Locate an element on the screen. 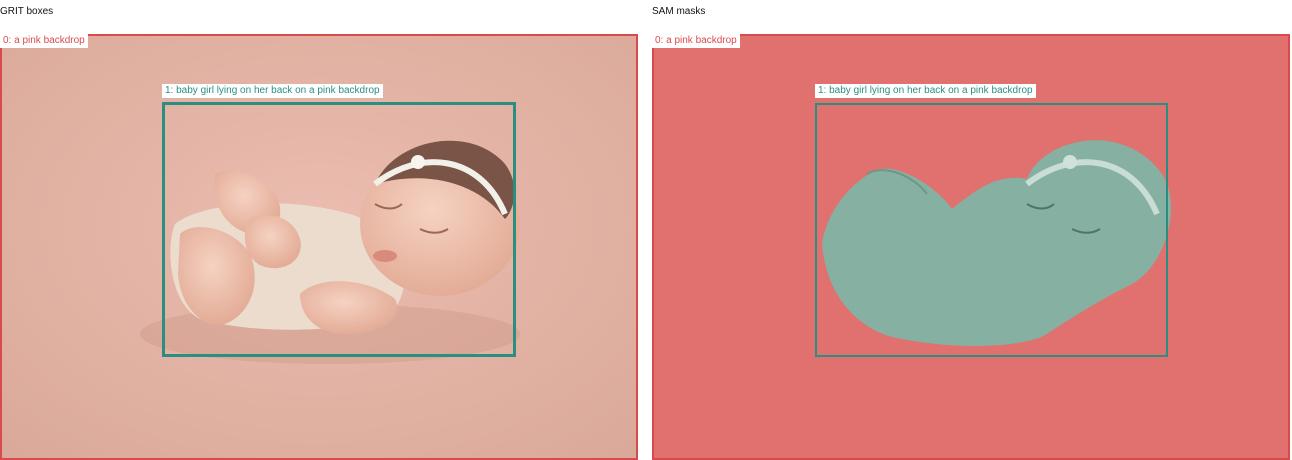 This screenshot has height=460, width=1292. panel-title: GRIT boxes is located at coordinates (27, 11).